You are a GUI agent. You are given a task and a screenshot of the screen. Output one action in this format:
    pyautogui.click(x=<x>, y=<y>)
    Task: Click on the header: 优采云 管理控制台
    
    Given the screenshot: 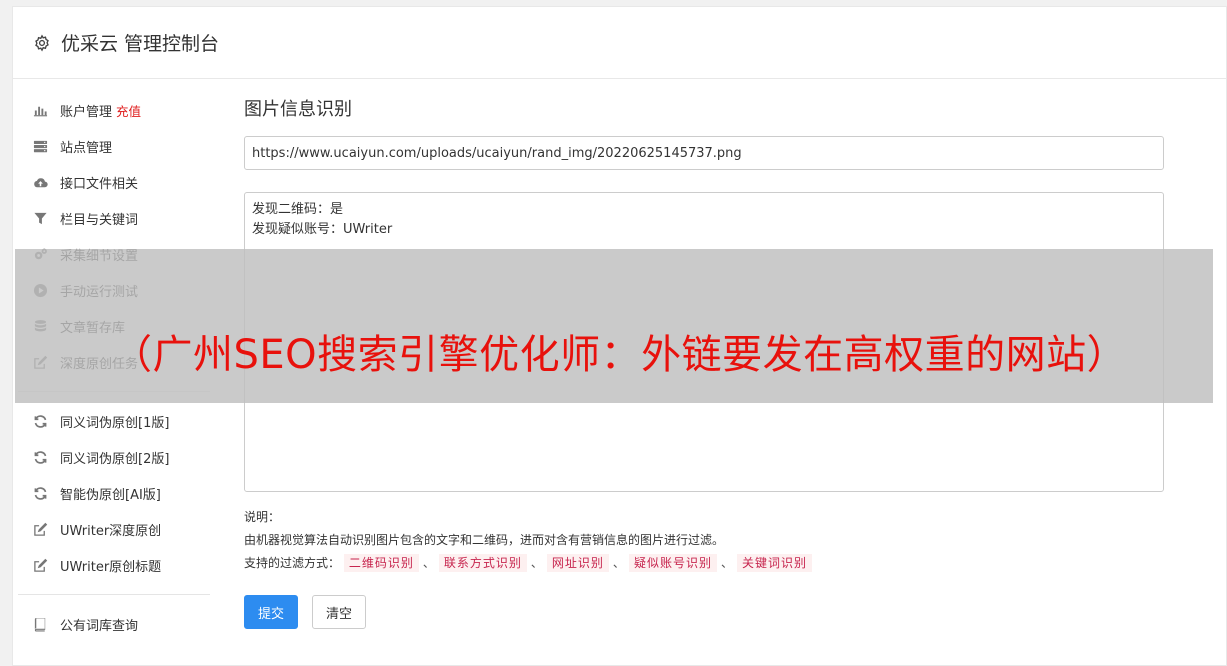 What is the action you would take?
    pyautogui.click(x=619, y=43)
    